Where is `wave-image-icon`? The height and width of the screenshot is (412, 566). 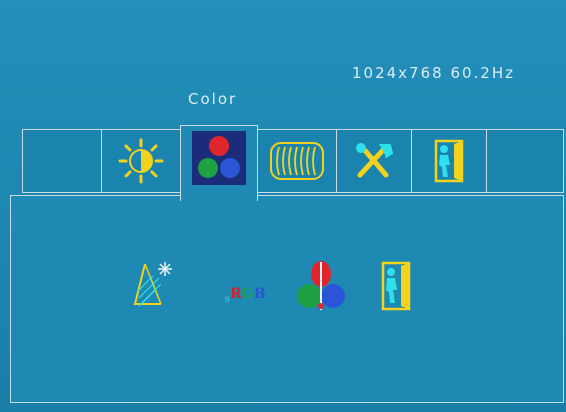 wave-image-icon is located at coordinates (297, 161).